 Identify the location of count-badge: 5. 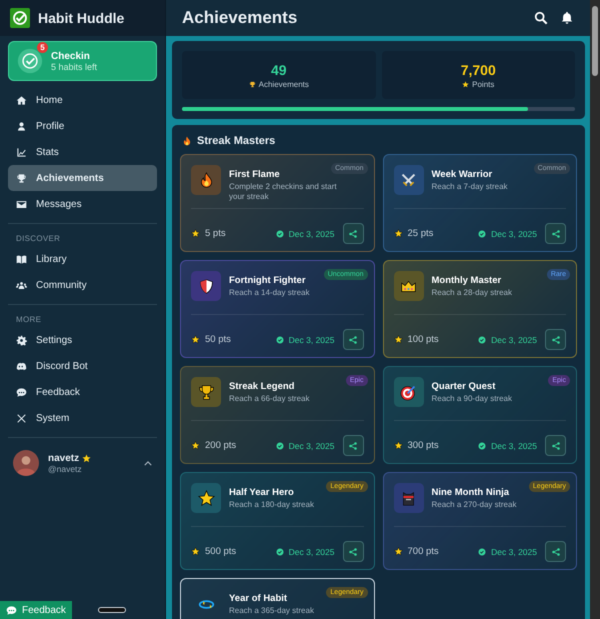
(42, 47).